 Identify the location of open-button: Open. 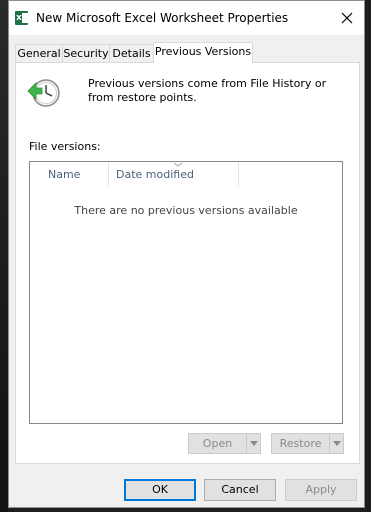
(224, 443).